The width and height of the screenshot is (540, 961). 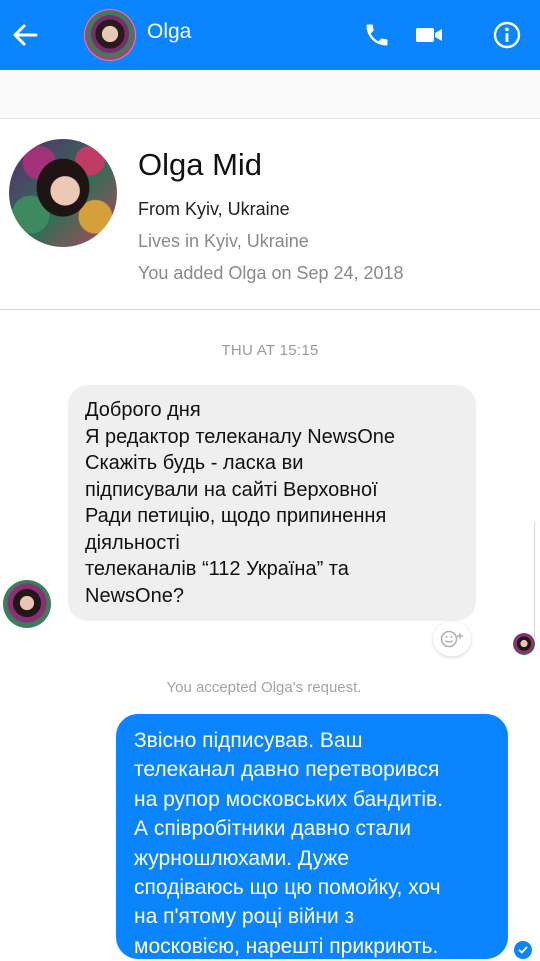 What do you see at coordinates (194, 463) in the screenshot?
I see `message-line: Скажіть будь - ласка ви` at bounding box center [194, 463].